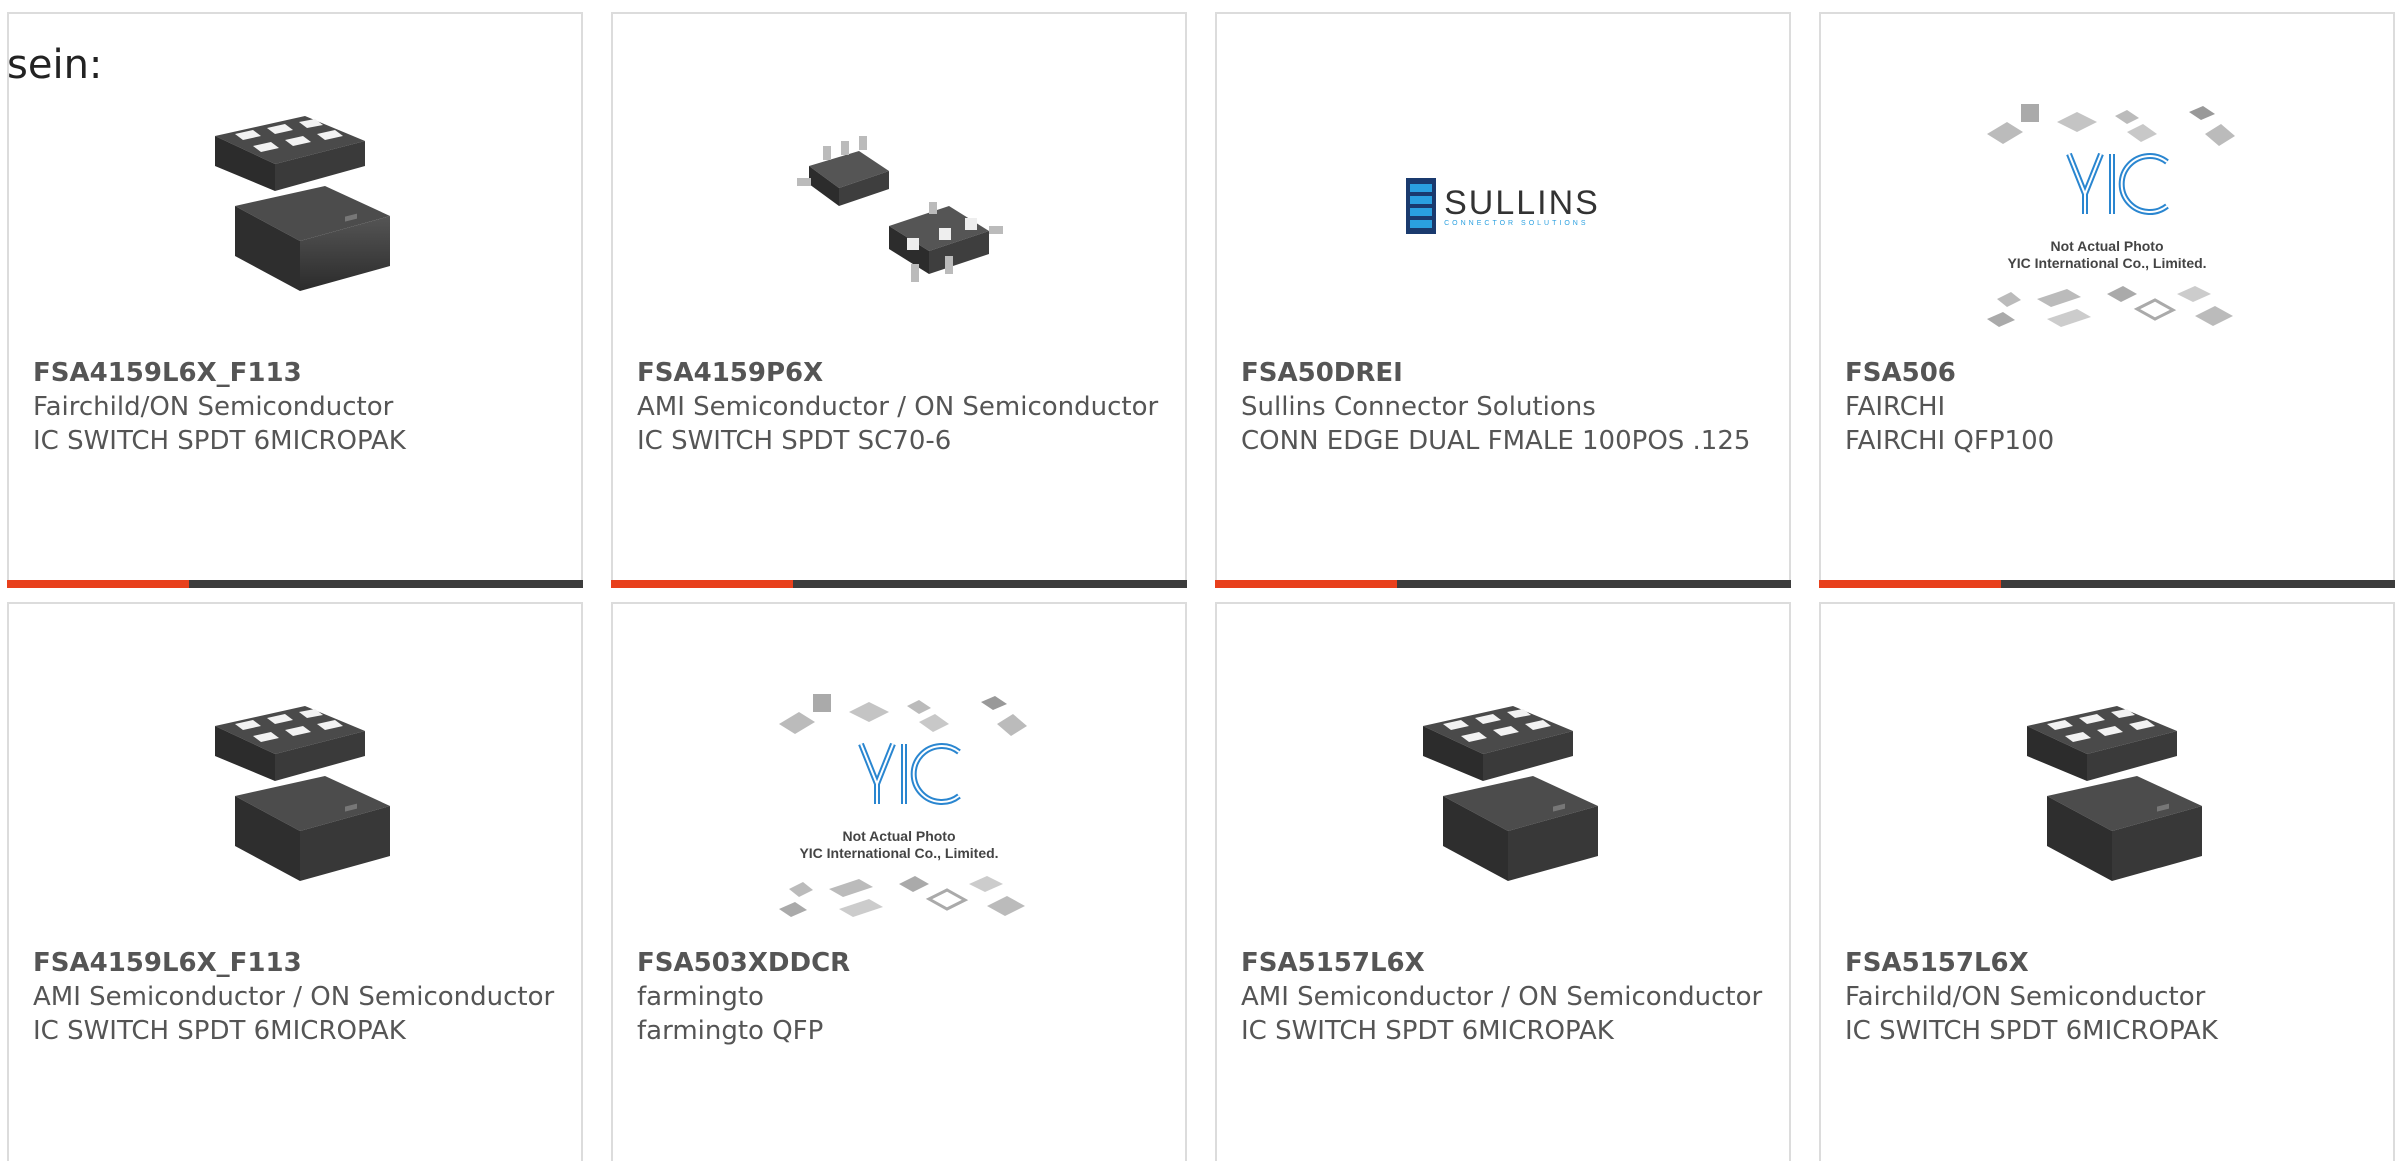  What do you see at coordinates (730, 1031) in the screenshot?
I see `description: farmingto QFP` at bounding box center [730, 1031].